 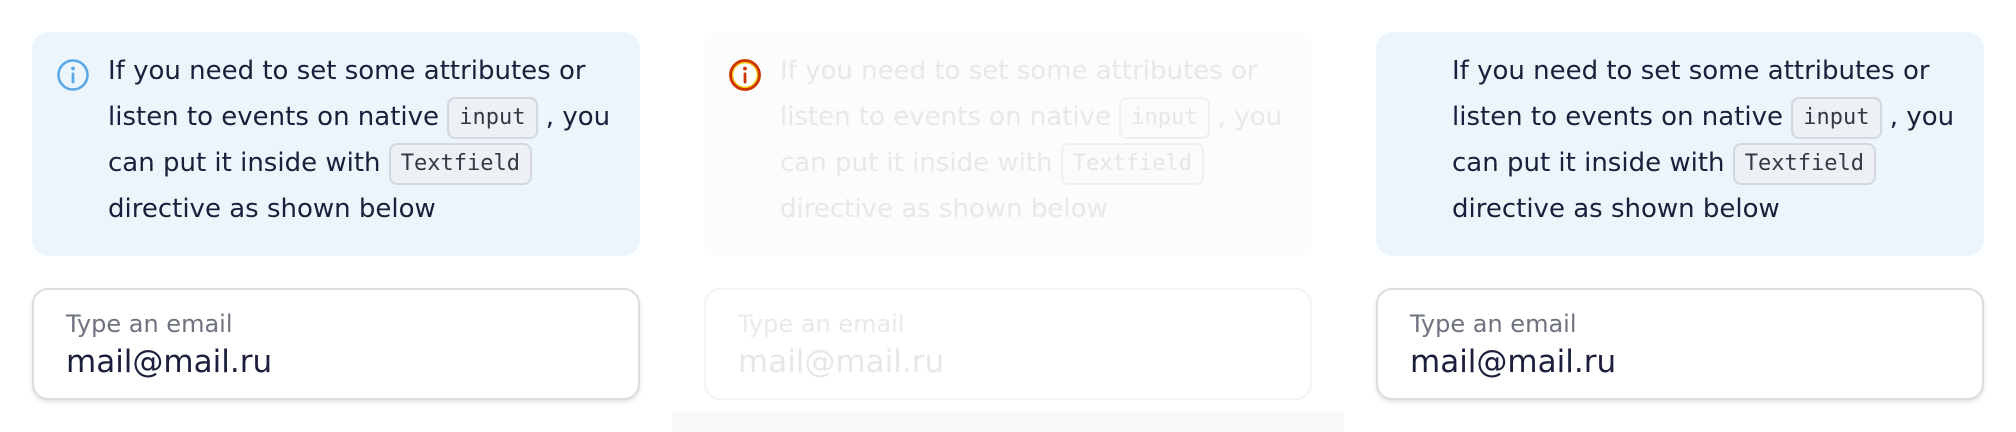 I want to click on email-input-disabled, so click(x=1008, y=362).